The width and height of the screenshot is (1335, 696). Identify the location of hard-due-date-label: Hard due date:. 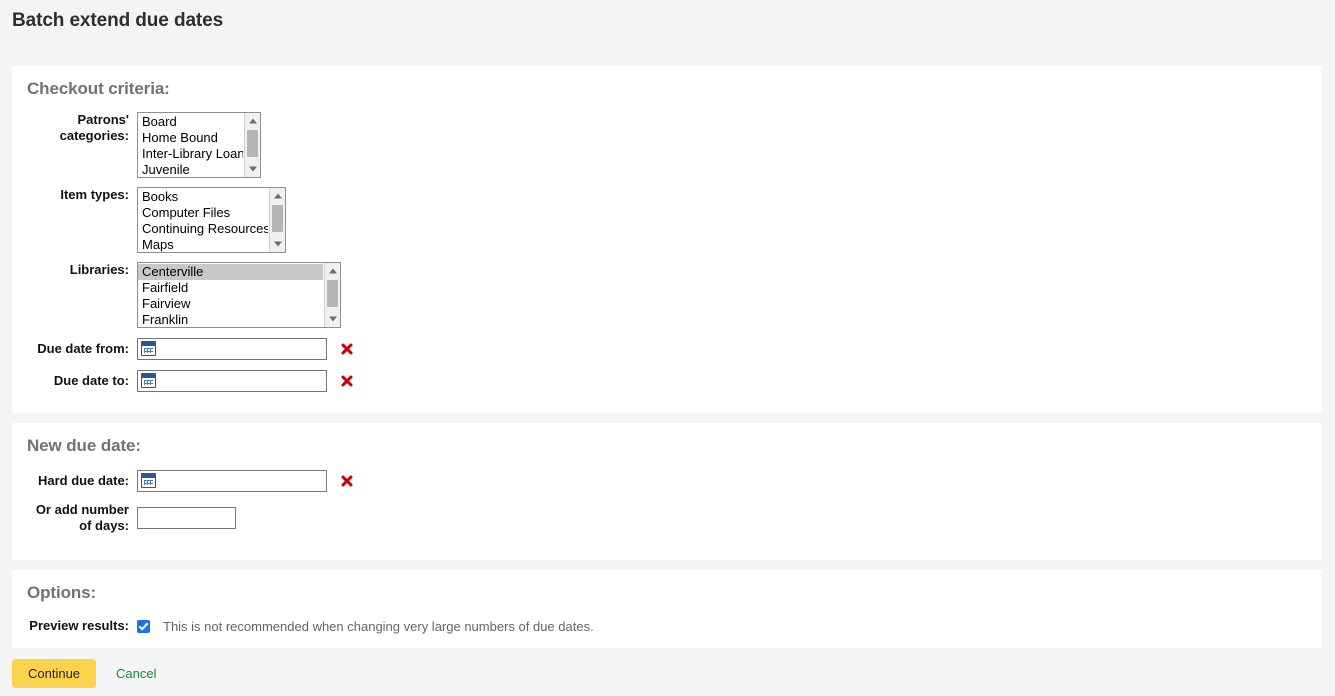
(83, 480).